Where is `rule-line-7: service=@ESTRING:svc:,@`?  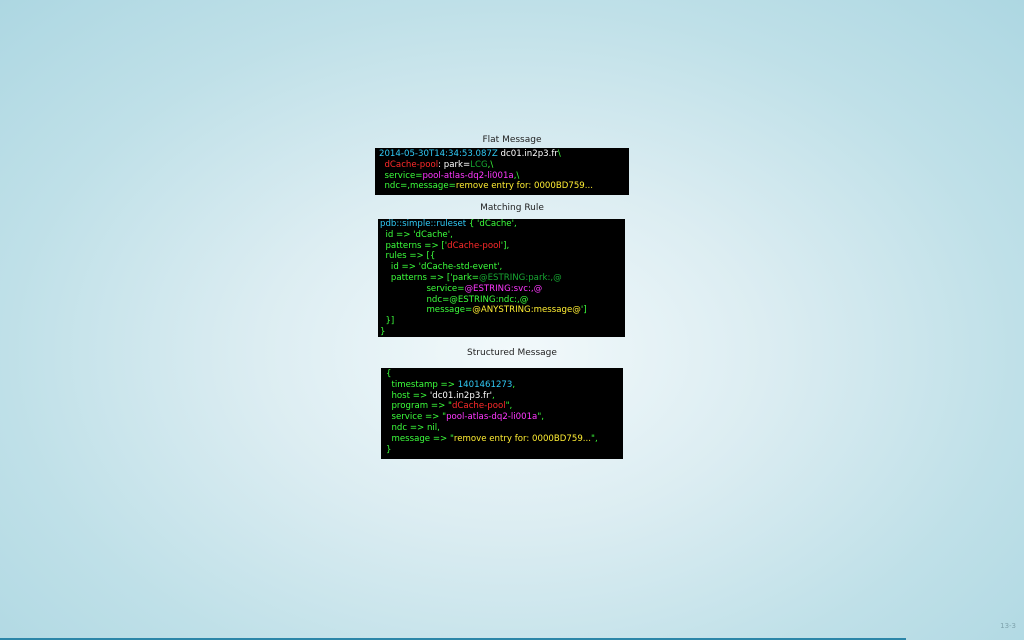
rule-line-7: service=@ESTRING:svc:,@ is located at coordinates (501, 289).